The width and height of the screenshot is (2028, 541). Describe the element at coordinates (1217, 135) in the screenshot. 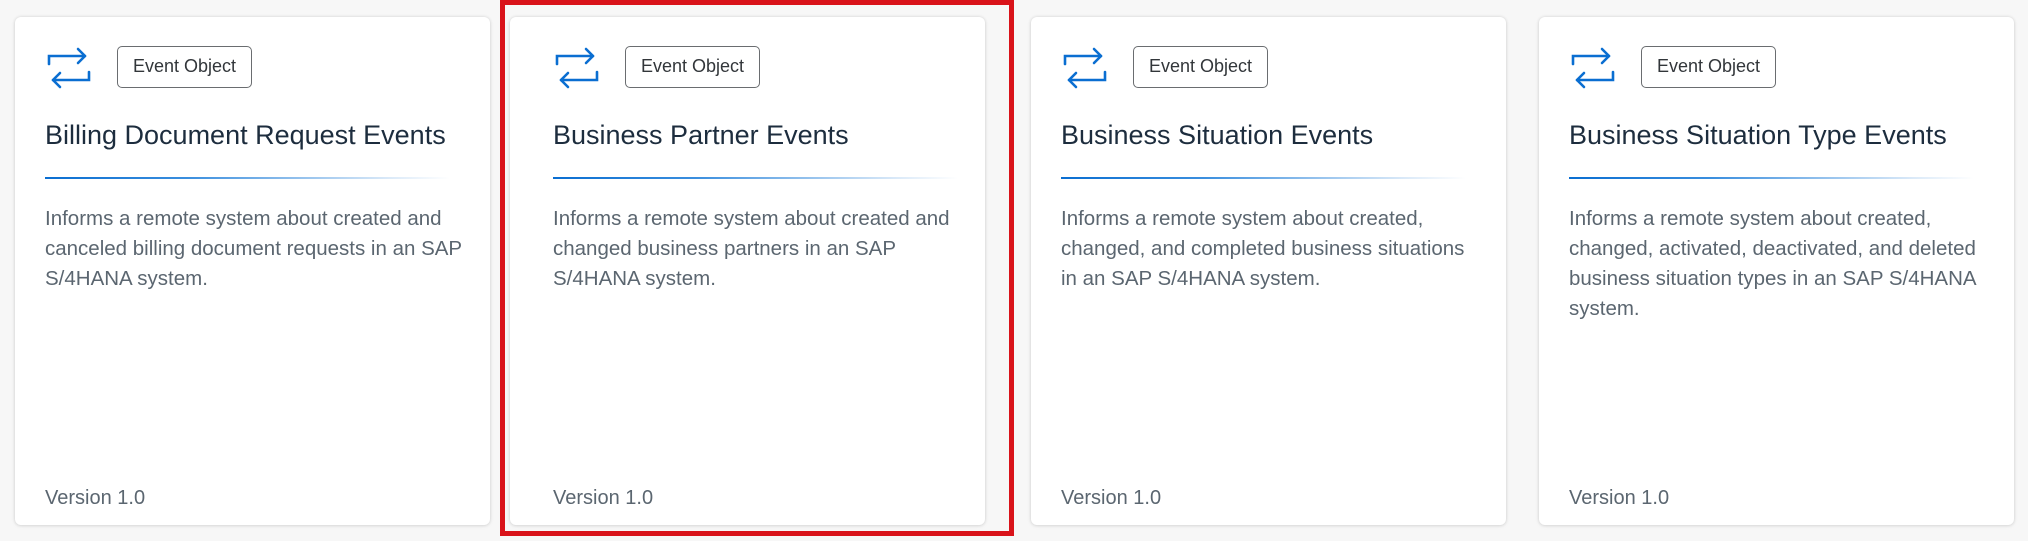

I see `card-title: Business Situation Events` at that location.